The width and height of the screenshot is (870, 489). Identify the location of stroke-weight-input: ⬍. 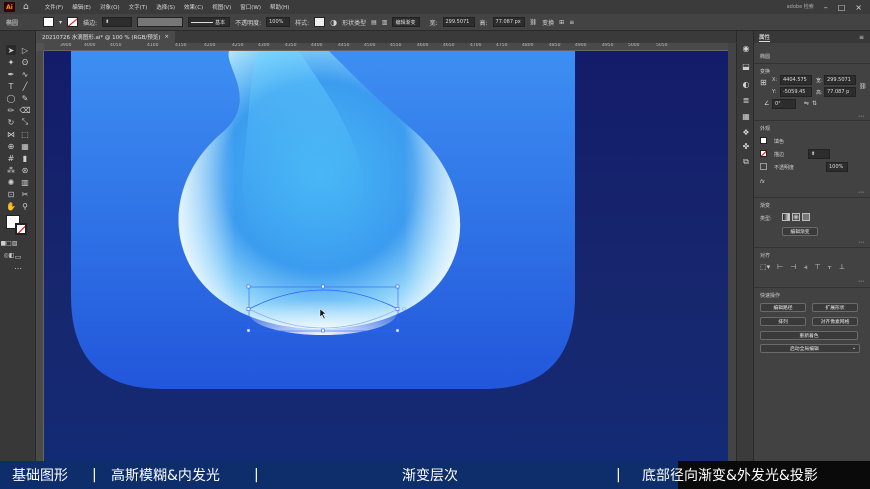
(117, 22).